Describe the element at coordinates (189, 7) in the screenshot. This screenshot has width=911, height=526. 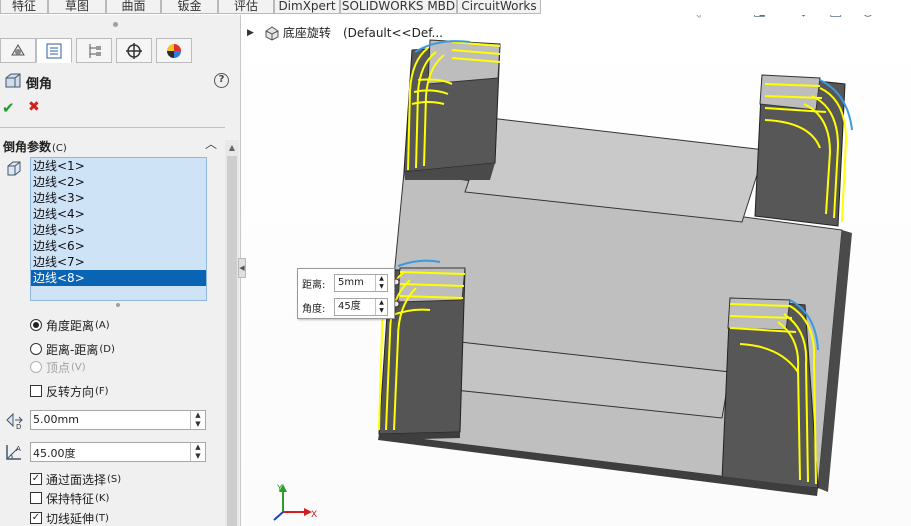
I see `tab-sheet-metal: 钣金` at that location.